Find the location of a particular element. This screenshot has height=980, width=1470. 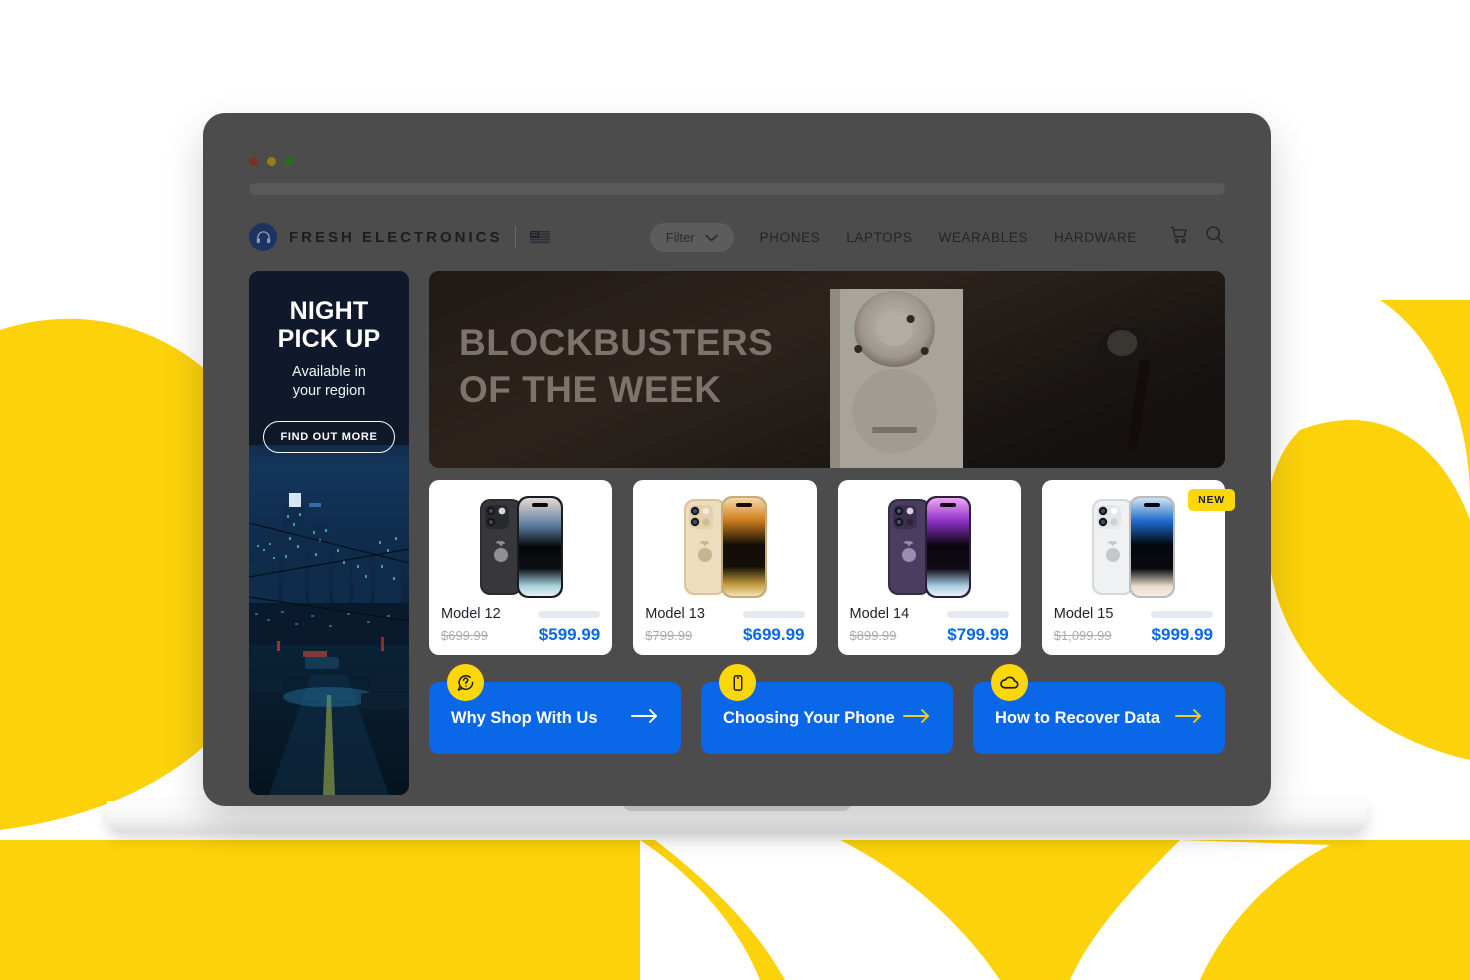

cta-choosing-your-phone: Choosing Your Phone is located at coordinates (827, 709).